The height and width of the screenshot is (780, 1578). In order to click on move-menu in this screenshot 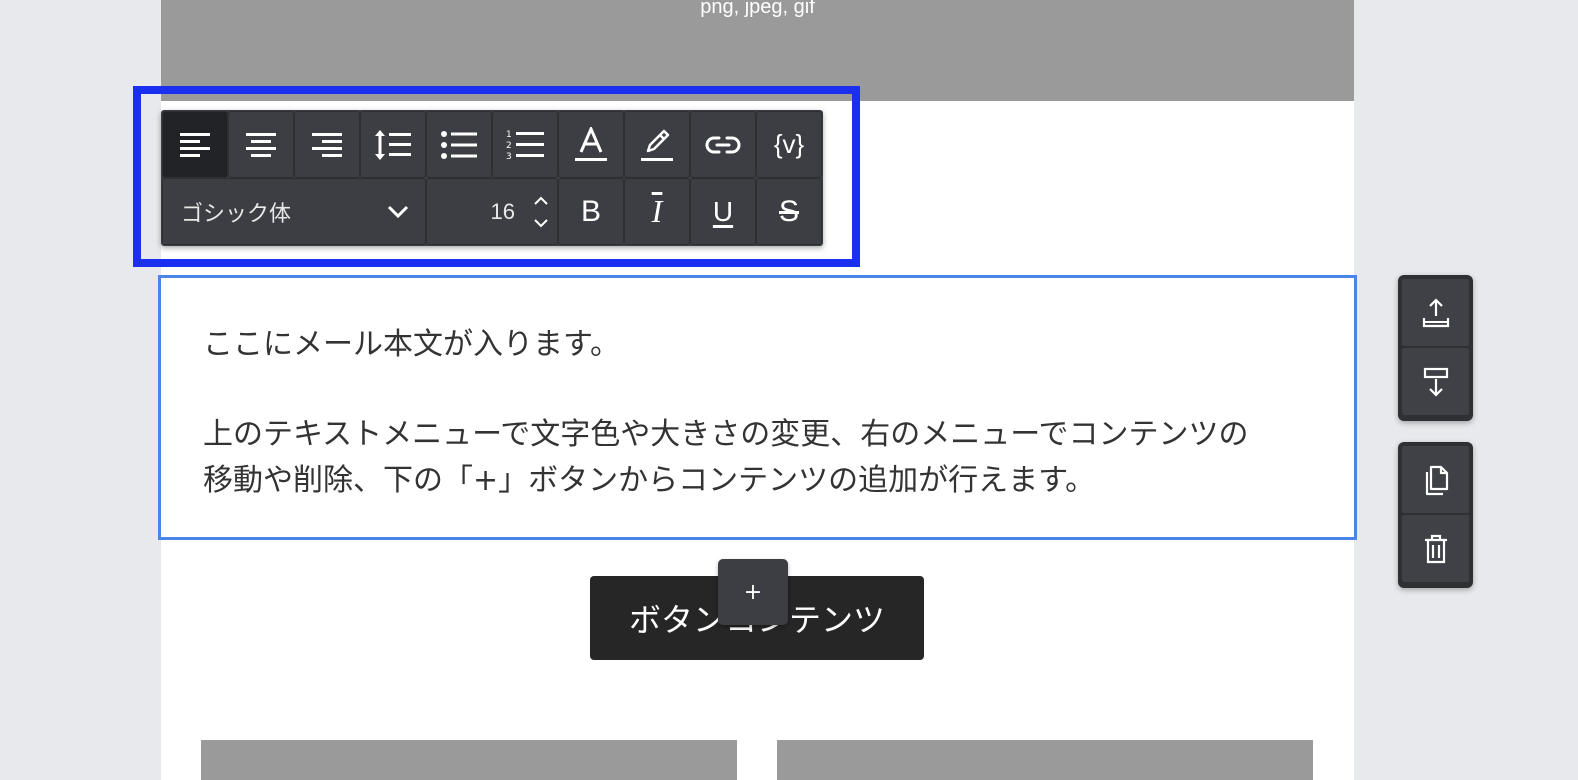, I will do `click(1435, 348)`.